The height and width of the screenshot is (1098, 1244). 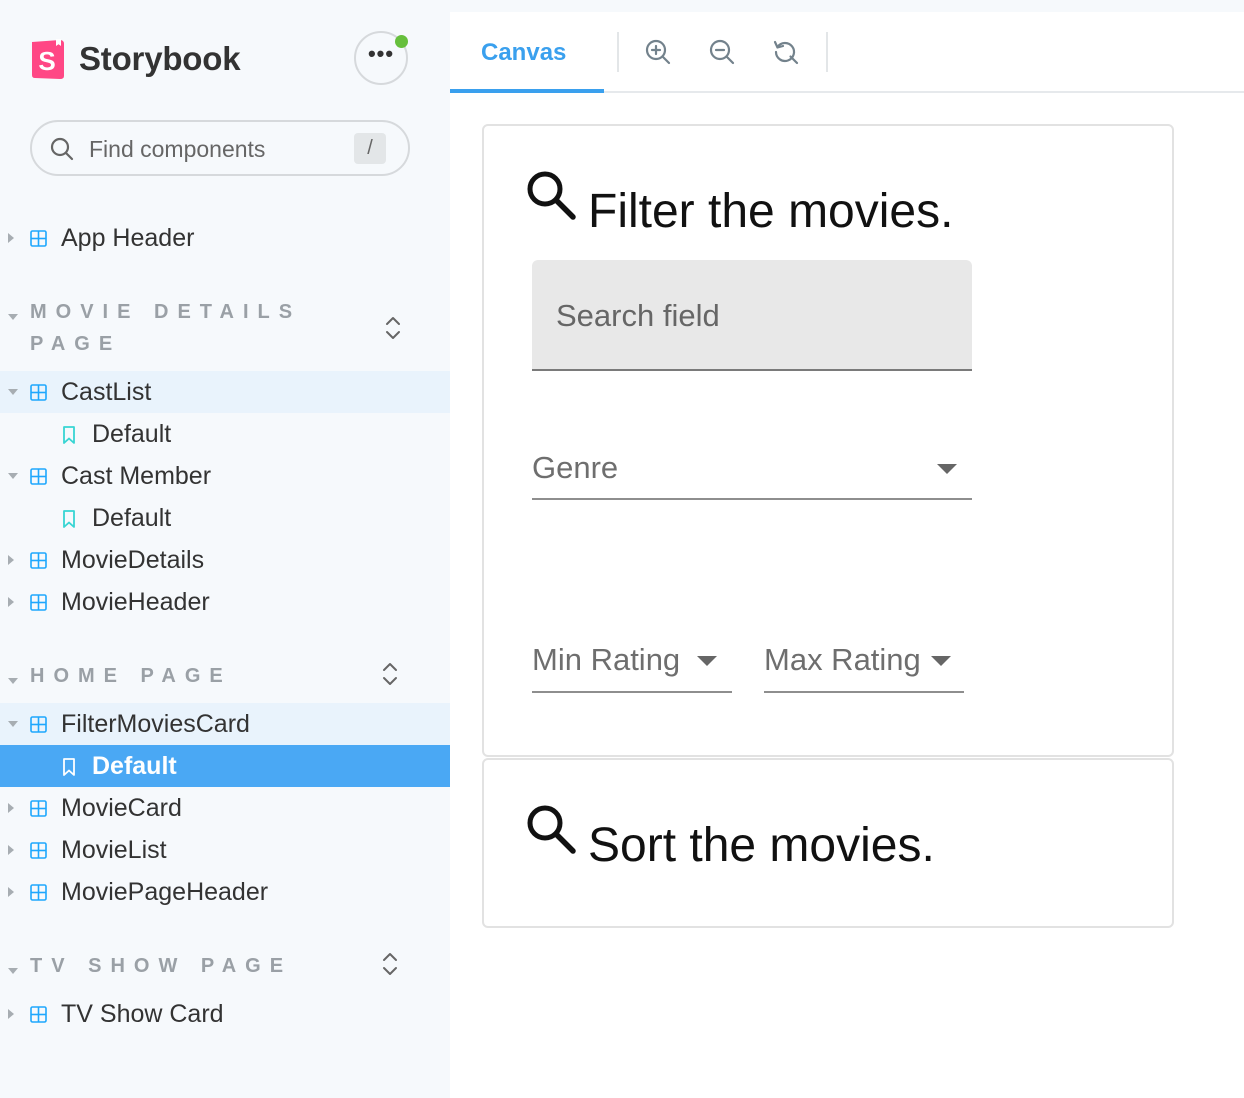 I want to click on reset-zoom-icon, so click(x=786, y=52).